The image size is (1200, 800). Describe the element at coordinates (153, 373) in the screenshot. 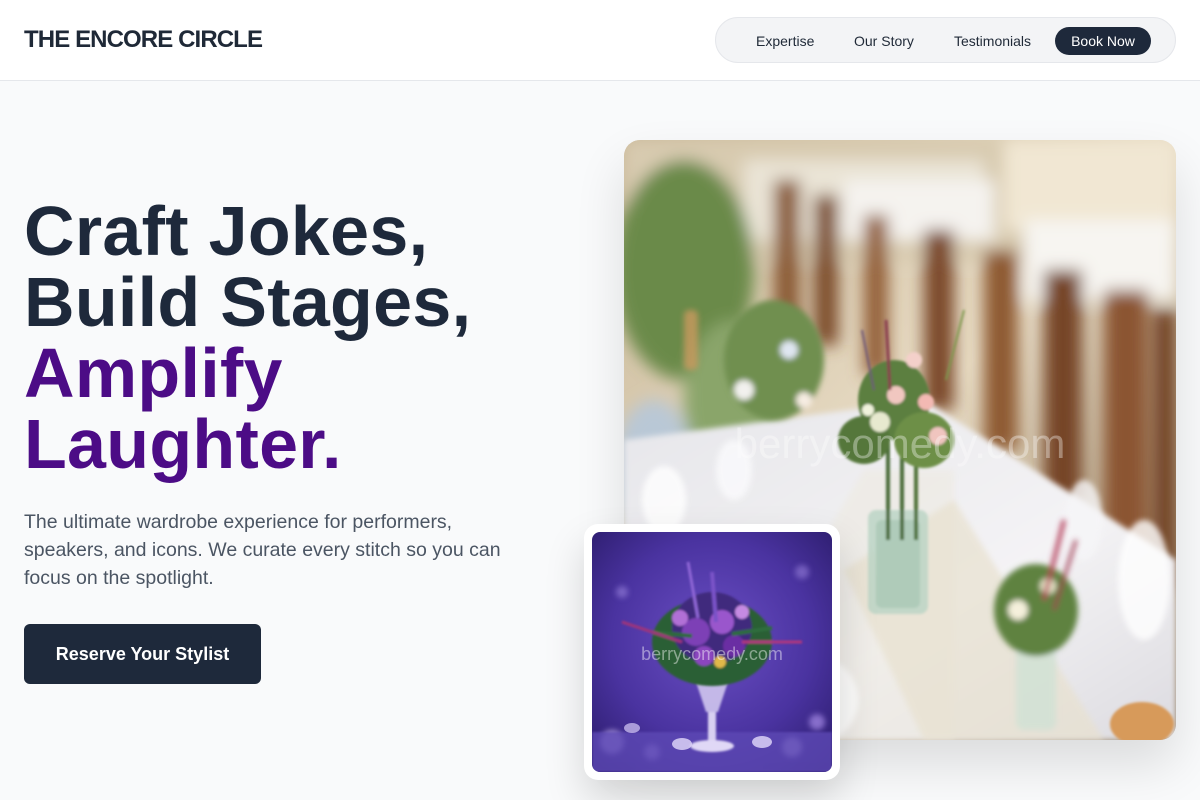

I see `hero-title-accent-line-1: Amplify` at that location.